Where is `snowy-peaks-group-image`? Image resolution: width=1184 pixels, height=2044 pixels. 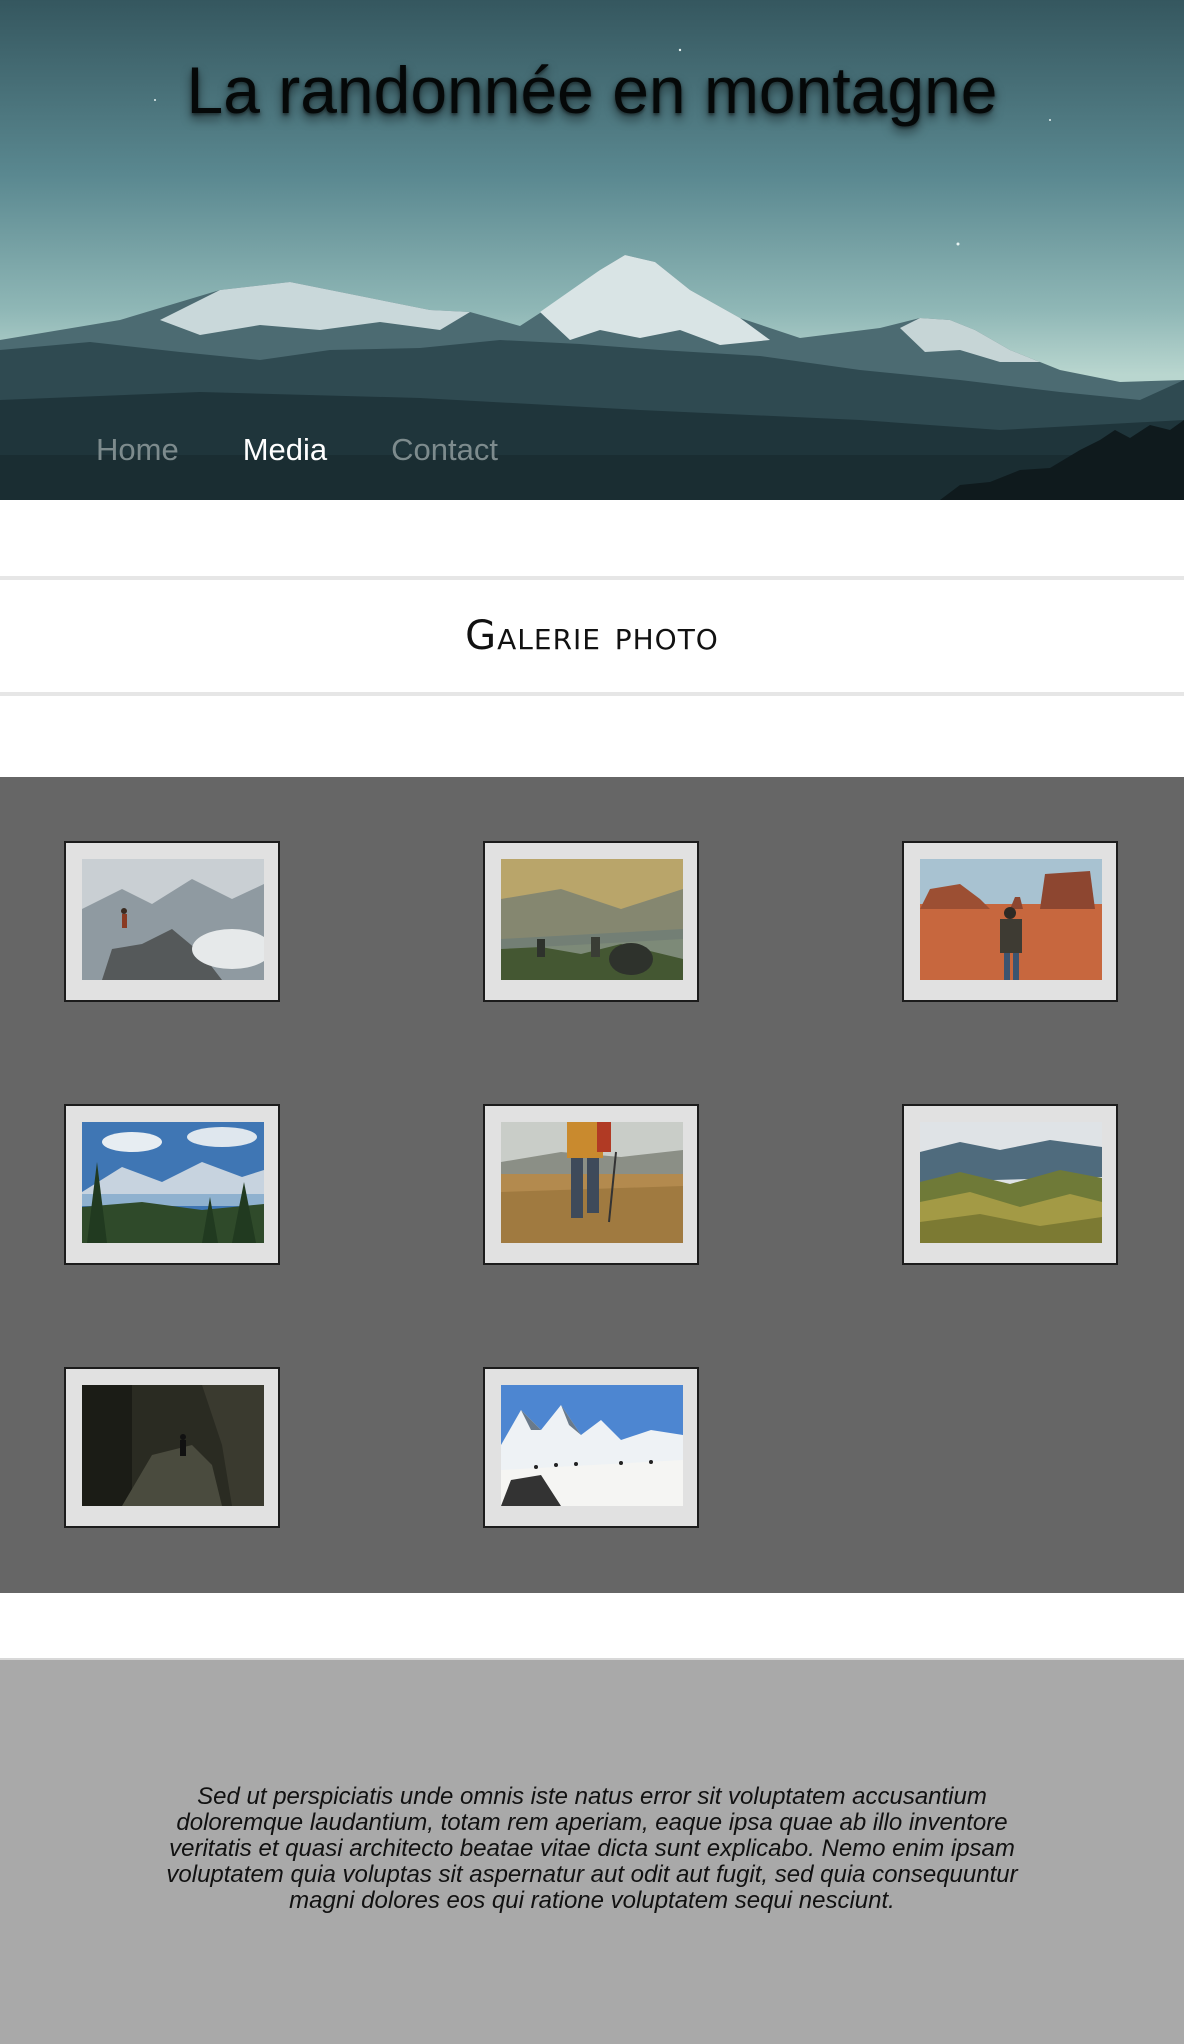
snowy-peaks-group-image is located at coordinates (592, 1445).